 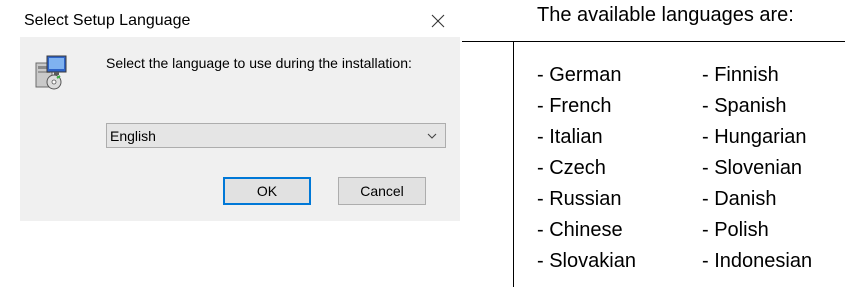 I want to click on language-item: - Danish, so click(x=739, y=199).